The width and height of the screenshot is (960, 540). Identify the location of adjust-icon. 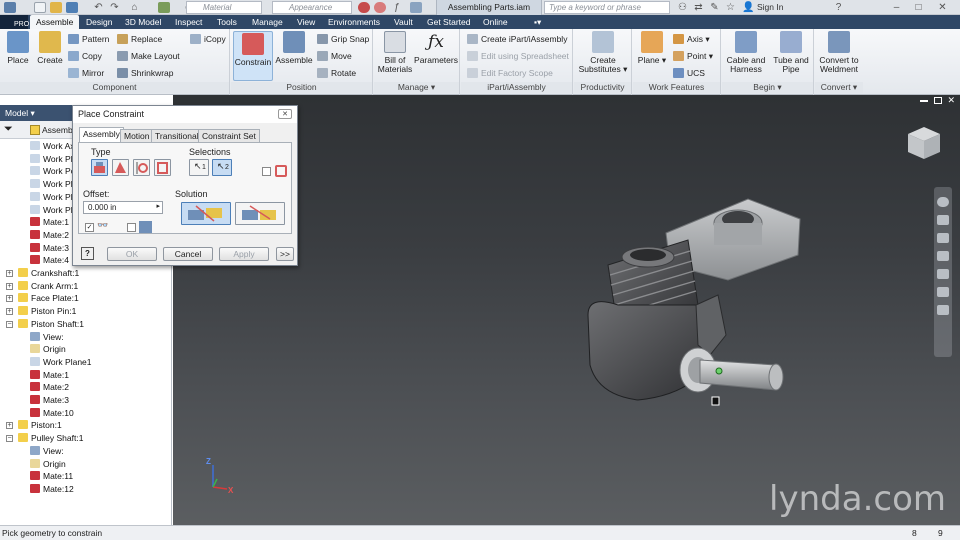
(380, 7).